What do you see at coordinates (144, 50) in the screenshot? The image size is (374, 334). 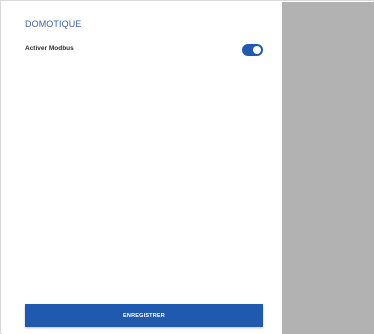 I see `modbus-setting-row: Activer Modbus` at bounding box center [144, 50].